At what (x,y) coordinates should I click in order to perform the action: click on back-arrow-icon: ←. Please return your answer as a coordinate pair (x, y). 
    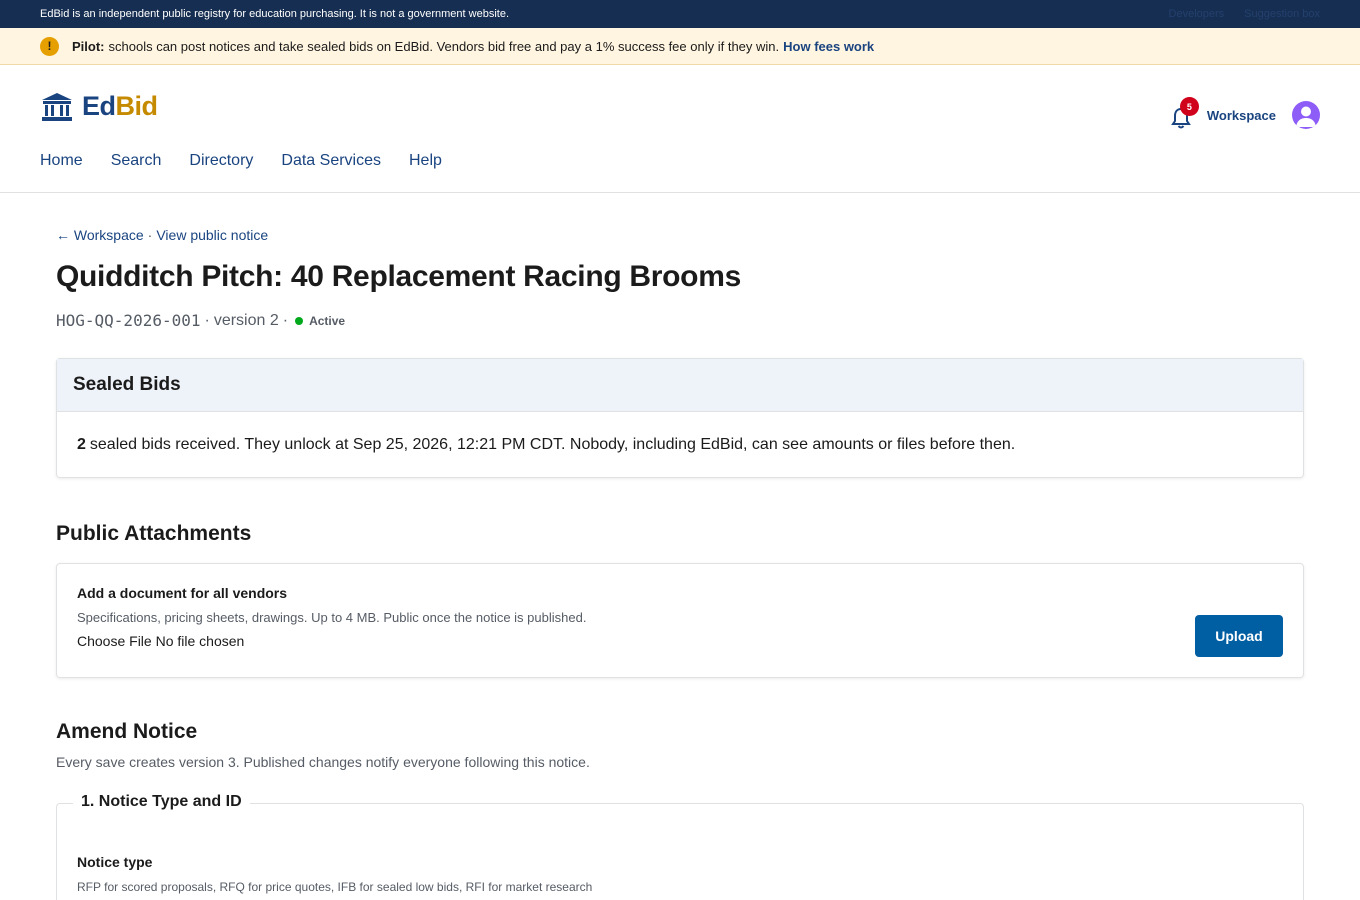
    Looking at the image, I should click on (63, 235).